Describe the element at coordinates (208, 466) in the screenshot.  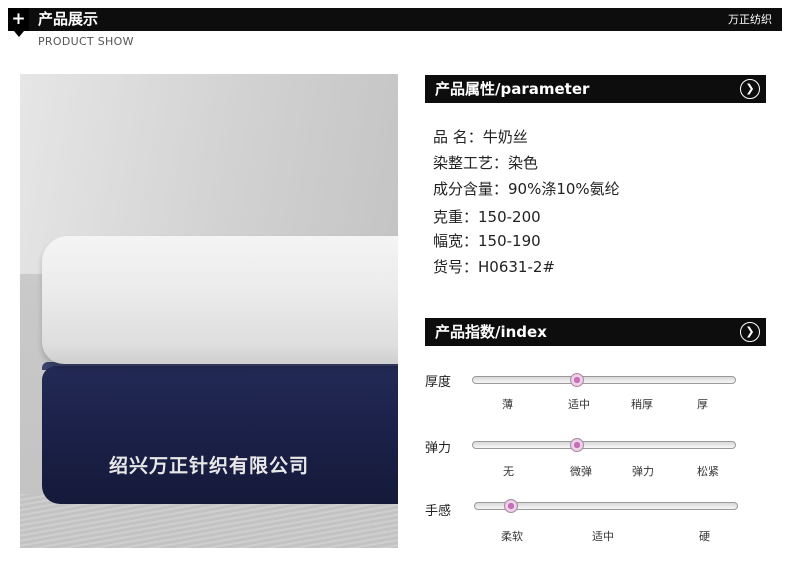
I see `photo-watermark: 绍兴万正针织有限公司` at that location.